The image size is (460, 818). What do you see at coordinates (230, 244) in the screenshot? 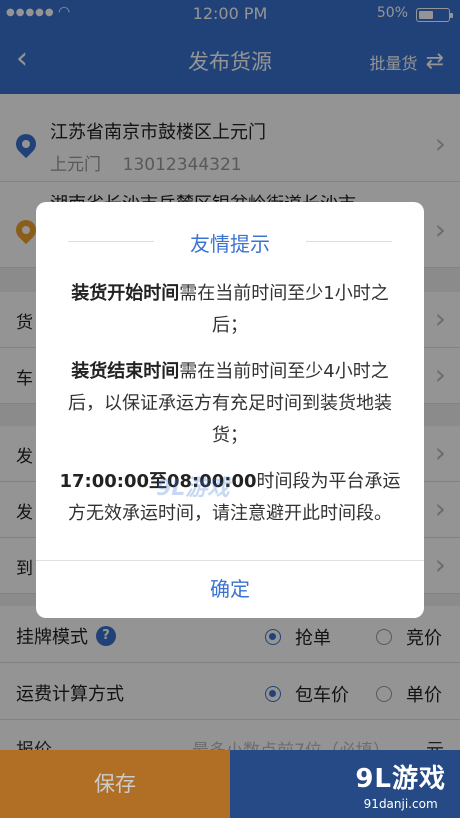
I see `dialog-title: 友情提示` at bounding box center [230, 244].